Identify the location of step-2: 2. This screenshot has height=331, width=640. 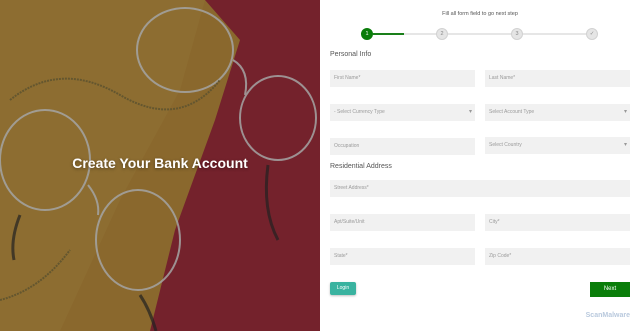
(442, 34).